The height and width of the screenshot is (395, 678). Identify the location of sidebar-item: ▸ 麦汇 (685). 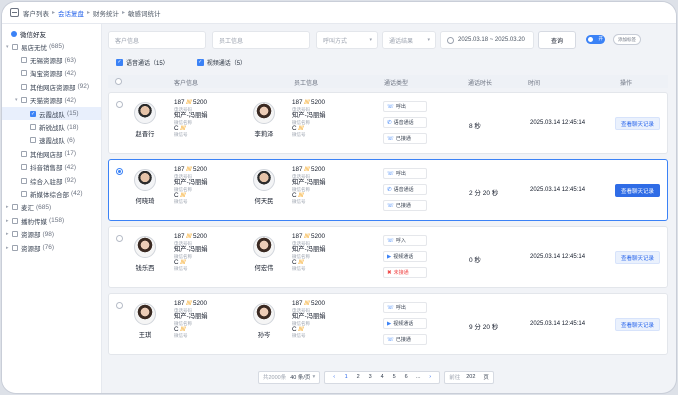
(51, 207).